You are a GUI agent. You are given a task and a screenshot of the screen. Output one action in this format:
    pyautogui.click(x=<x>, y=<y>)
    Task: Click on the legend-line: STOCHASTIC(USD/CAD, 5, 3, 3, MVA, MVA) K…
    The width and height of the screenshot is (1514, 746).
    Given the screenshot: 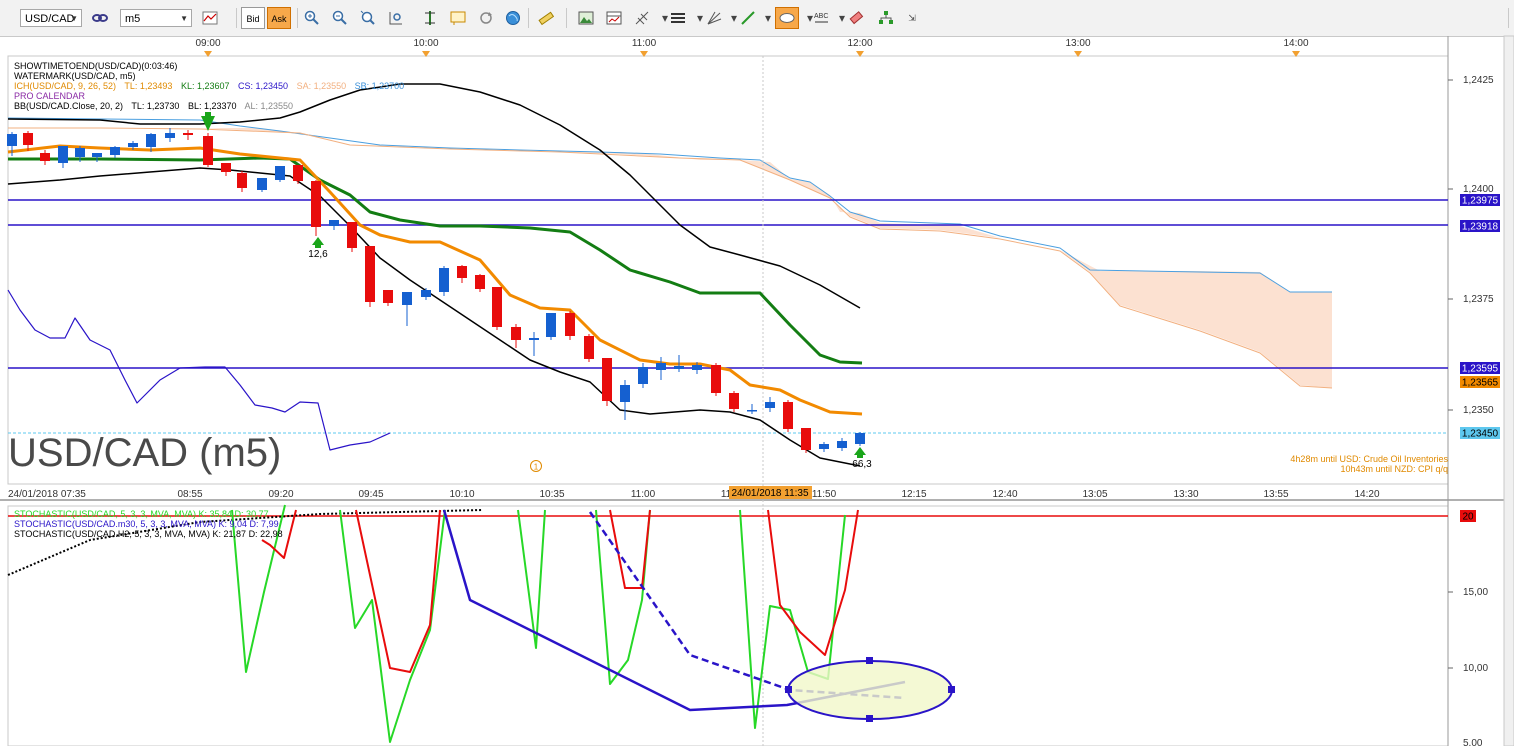 What is the action you would take?
    pyautogui.click(x=141, y=514)
    